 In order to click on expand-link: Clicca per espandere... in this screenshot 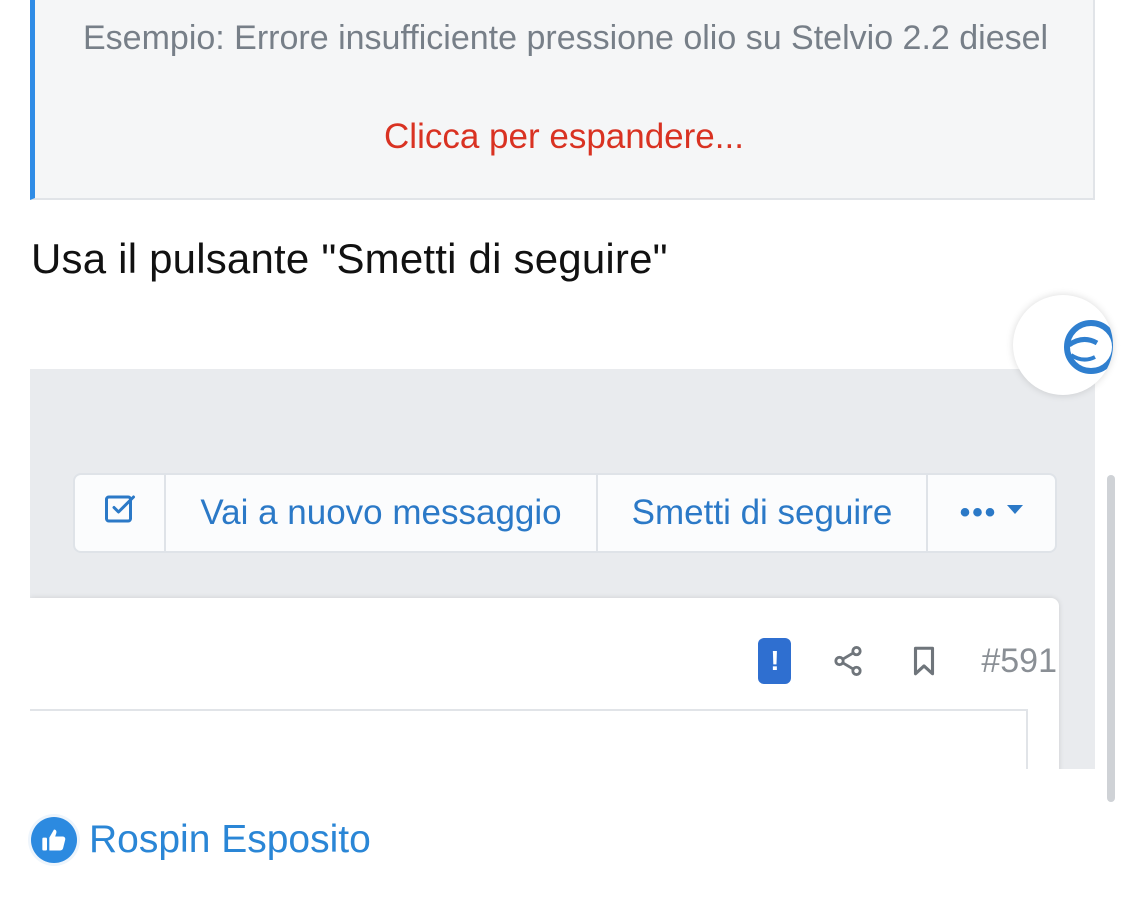, I will do `click(564, 137)`.